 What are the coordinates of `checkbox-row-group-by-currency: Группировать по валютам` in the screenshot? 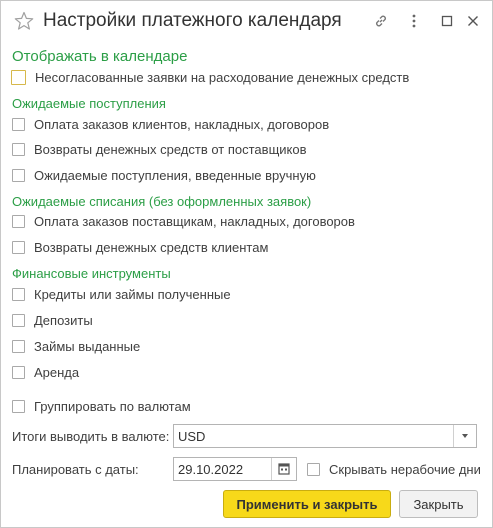 It's located at (101, 406).